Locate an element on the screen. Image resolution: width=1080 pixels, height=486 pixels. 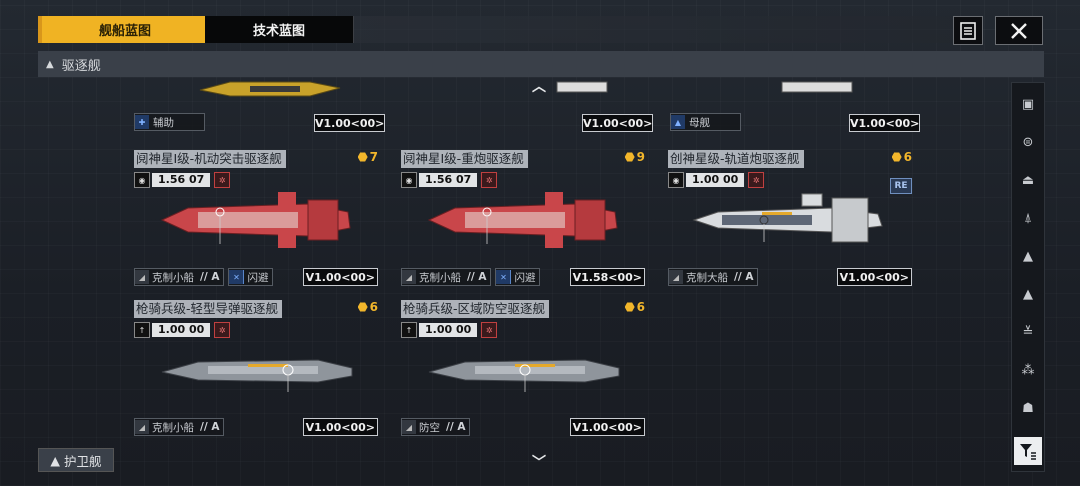
top-strip-right-version: V1.00<00> is located at coordinates (885, 123).